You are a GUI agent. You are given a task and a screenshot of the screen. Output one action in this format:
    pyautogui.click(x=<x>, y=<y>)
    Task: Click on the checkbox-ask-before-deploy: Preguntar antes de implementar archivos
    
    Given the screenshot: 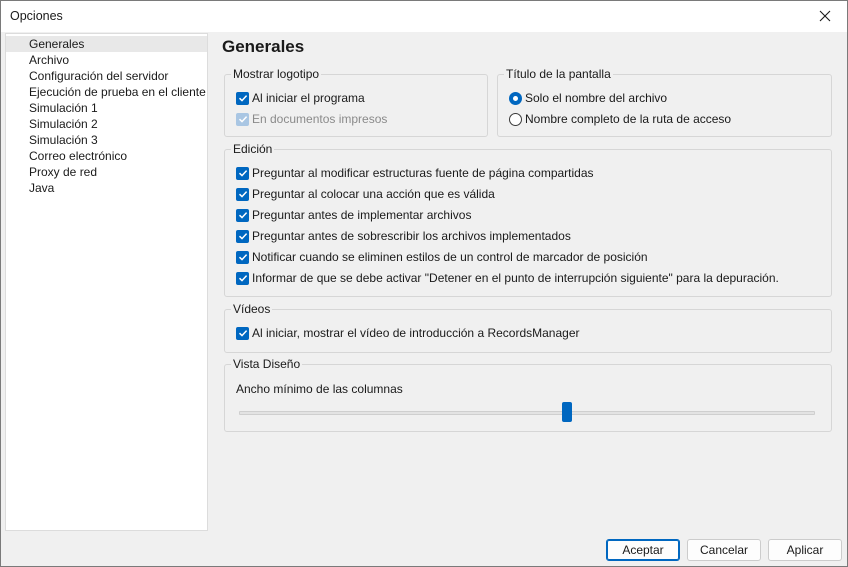 What is the action you would take?
    pyautogui.click(x=353, y=215)
    